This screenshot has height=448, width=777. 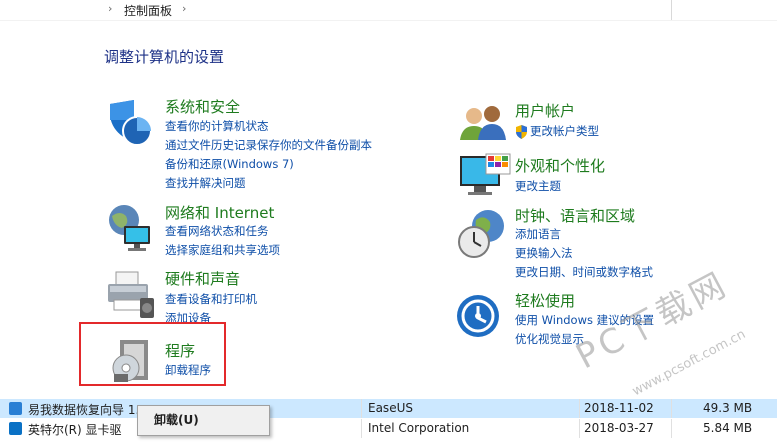 I want to click on link-homegroup: 选择家庭组和共享选项, so click(x=222, y=250).